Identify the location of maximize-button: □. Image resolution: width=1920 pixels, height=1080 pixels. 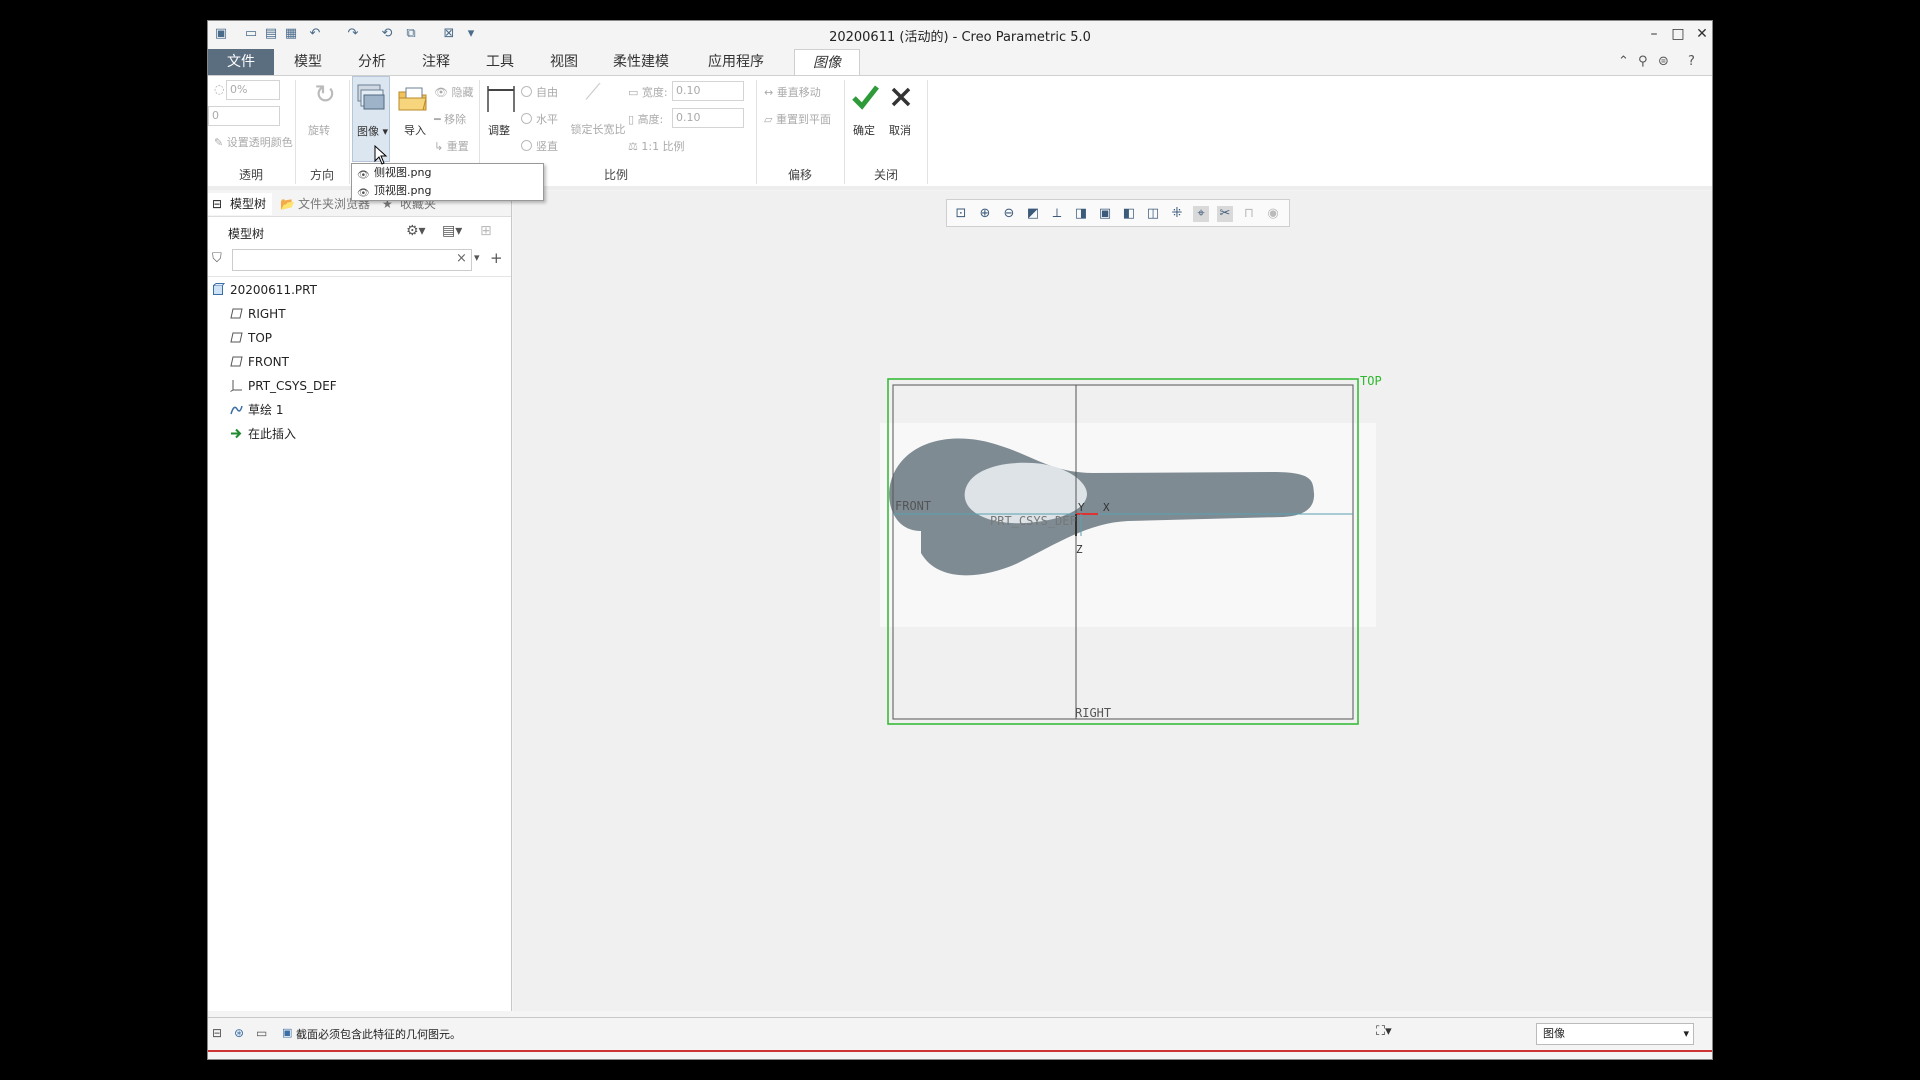
(1678, 34).